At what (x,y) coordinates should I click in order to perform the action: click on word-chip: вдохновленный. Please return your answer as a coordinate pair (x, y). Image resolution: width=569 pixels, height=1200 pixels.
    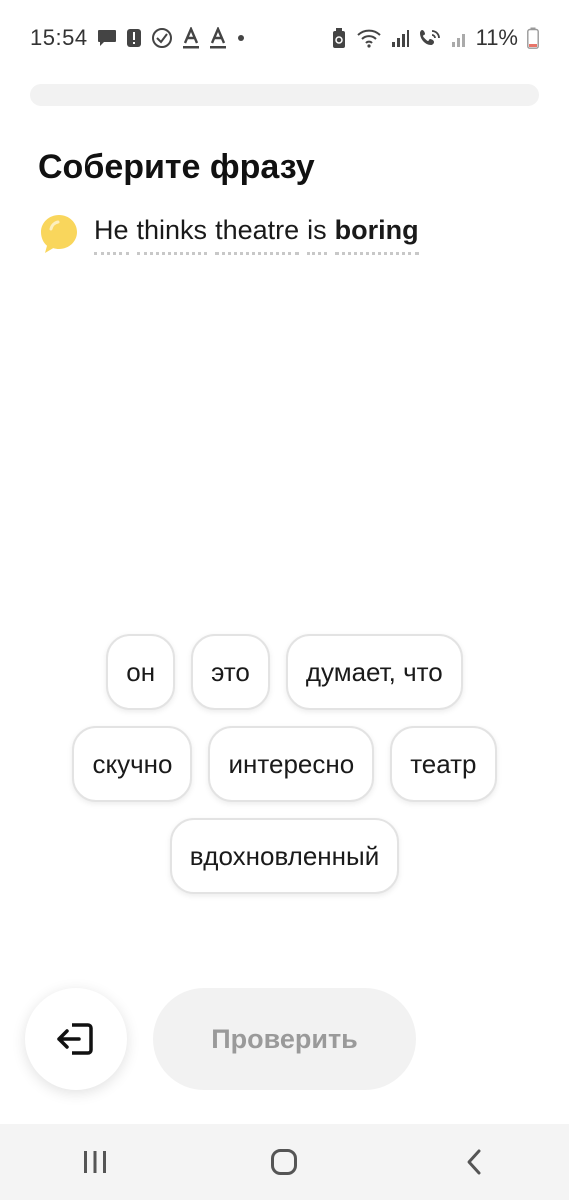
    Looking at the image, I should click on (284, 856).